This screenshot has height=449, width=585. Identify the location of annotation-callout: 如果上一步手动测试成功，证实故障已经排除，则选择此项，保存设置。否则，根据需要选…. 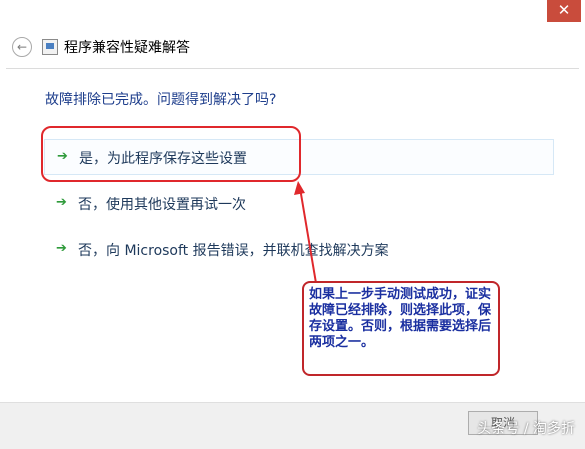
(401, 328).